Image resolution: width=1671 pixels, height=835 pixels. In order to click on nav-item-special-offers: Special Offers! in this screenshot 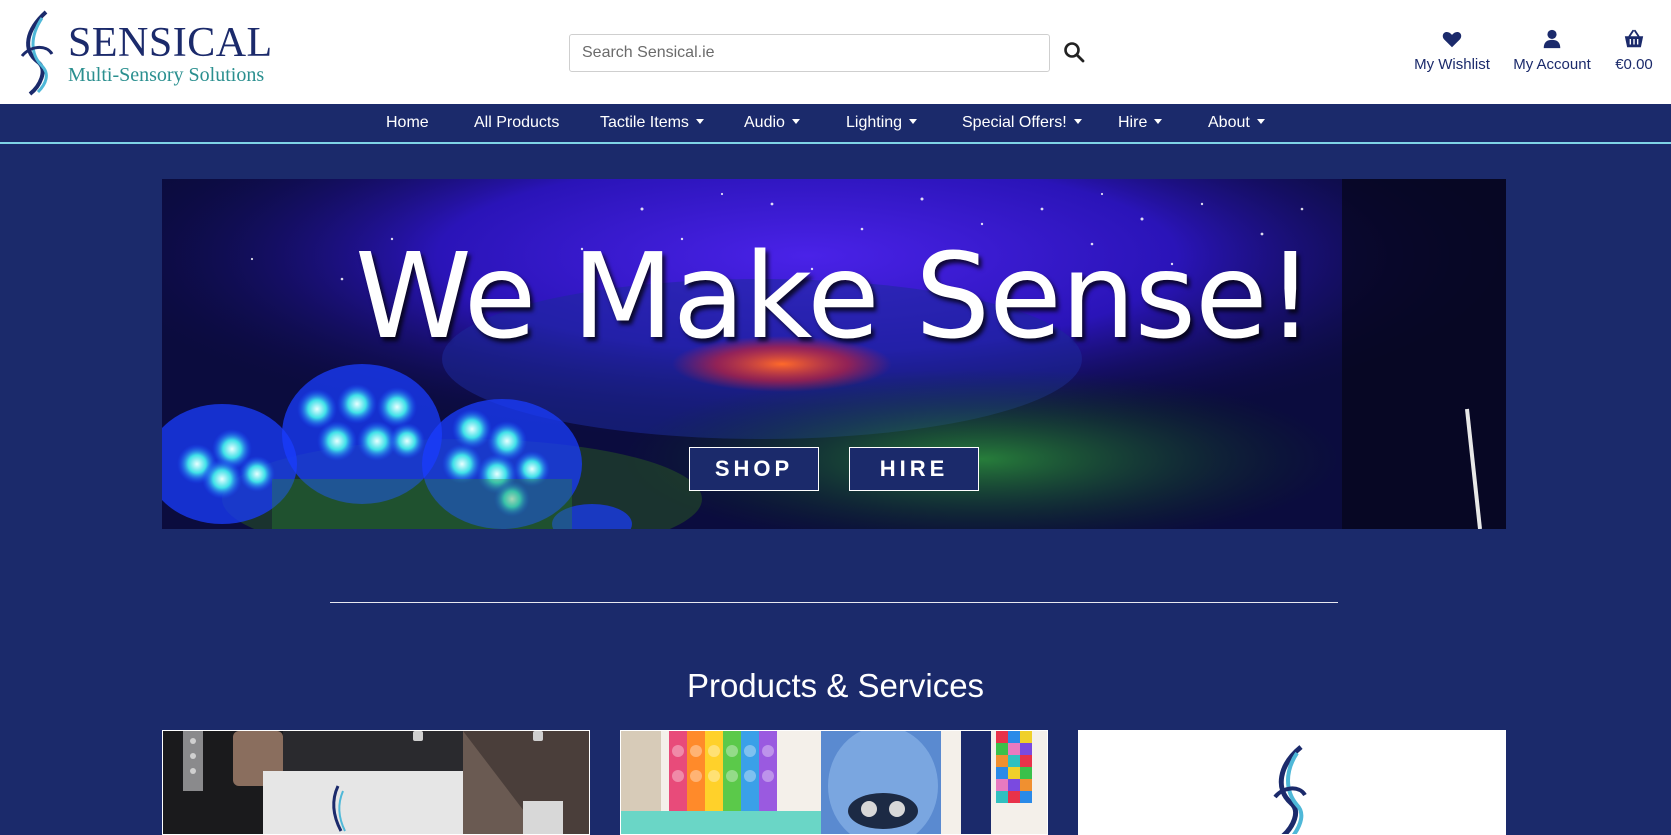, I will do `click(1022, 123)`.